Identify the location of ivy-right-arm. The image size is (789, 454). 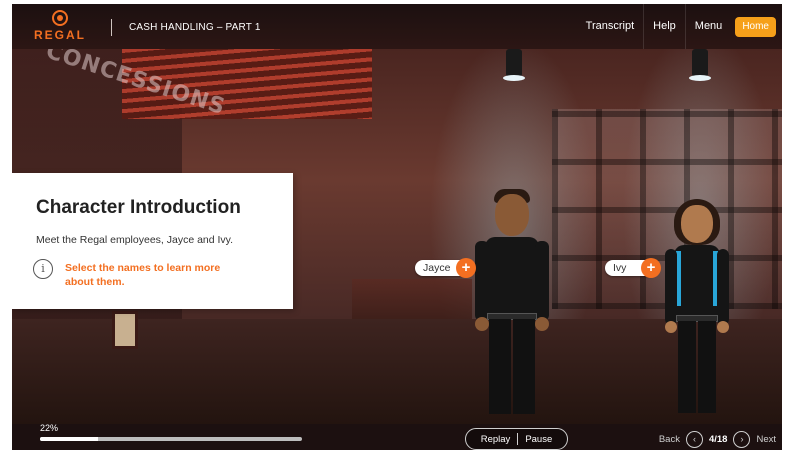
(723, 287).